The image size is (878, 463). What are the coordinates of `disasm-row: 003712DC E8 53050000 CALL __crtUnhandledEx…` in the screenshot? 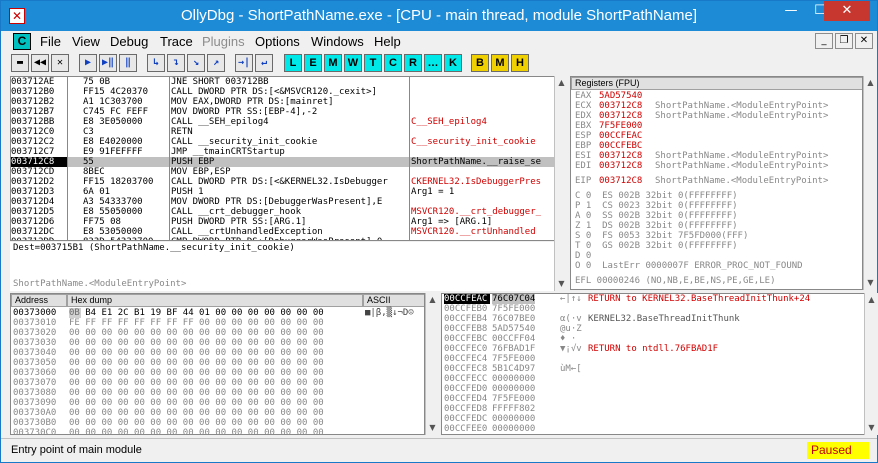 It's located at (283, 232).